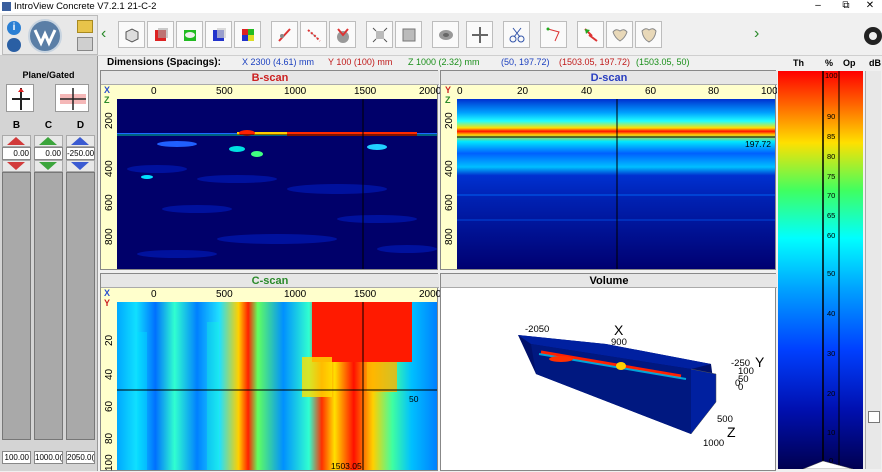  What do you see at coordinates (714, 443) in the screenshot?
I see `volume-z-1000: 1000` at bounding box center [714, 443].